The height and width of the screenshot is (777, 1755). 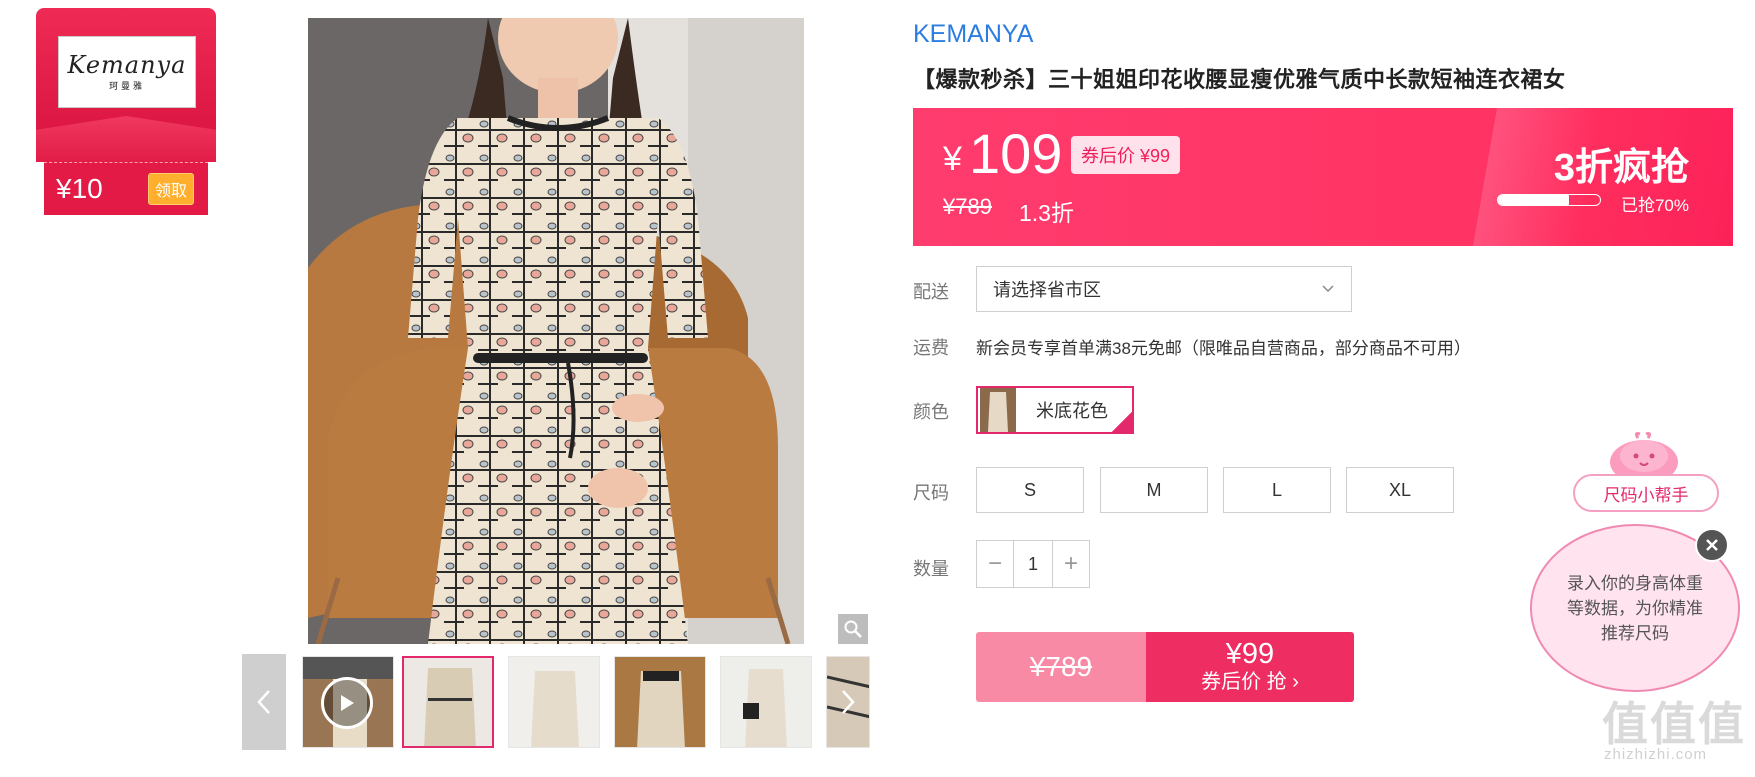 I want to click on size-label: 尺码, so click(x=931, y=493).